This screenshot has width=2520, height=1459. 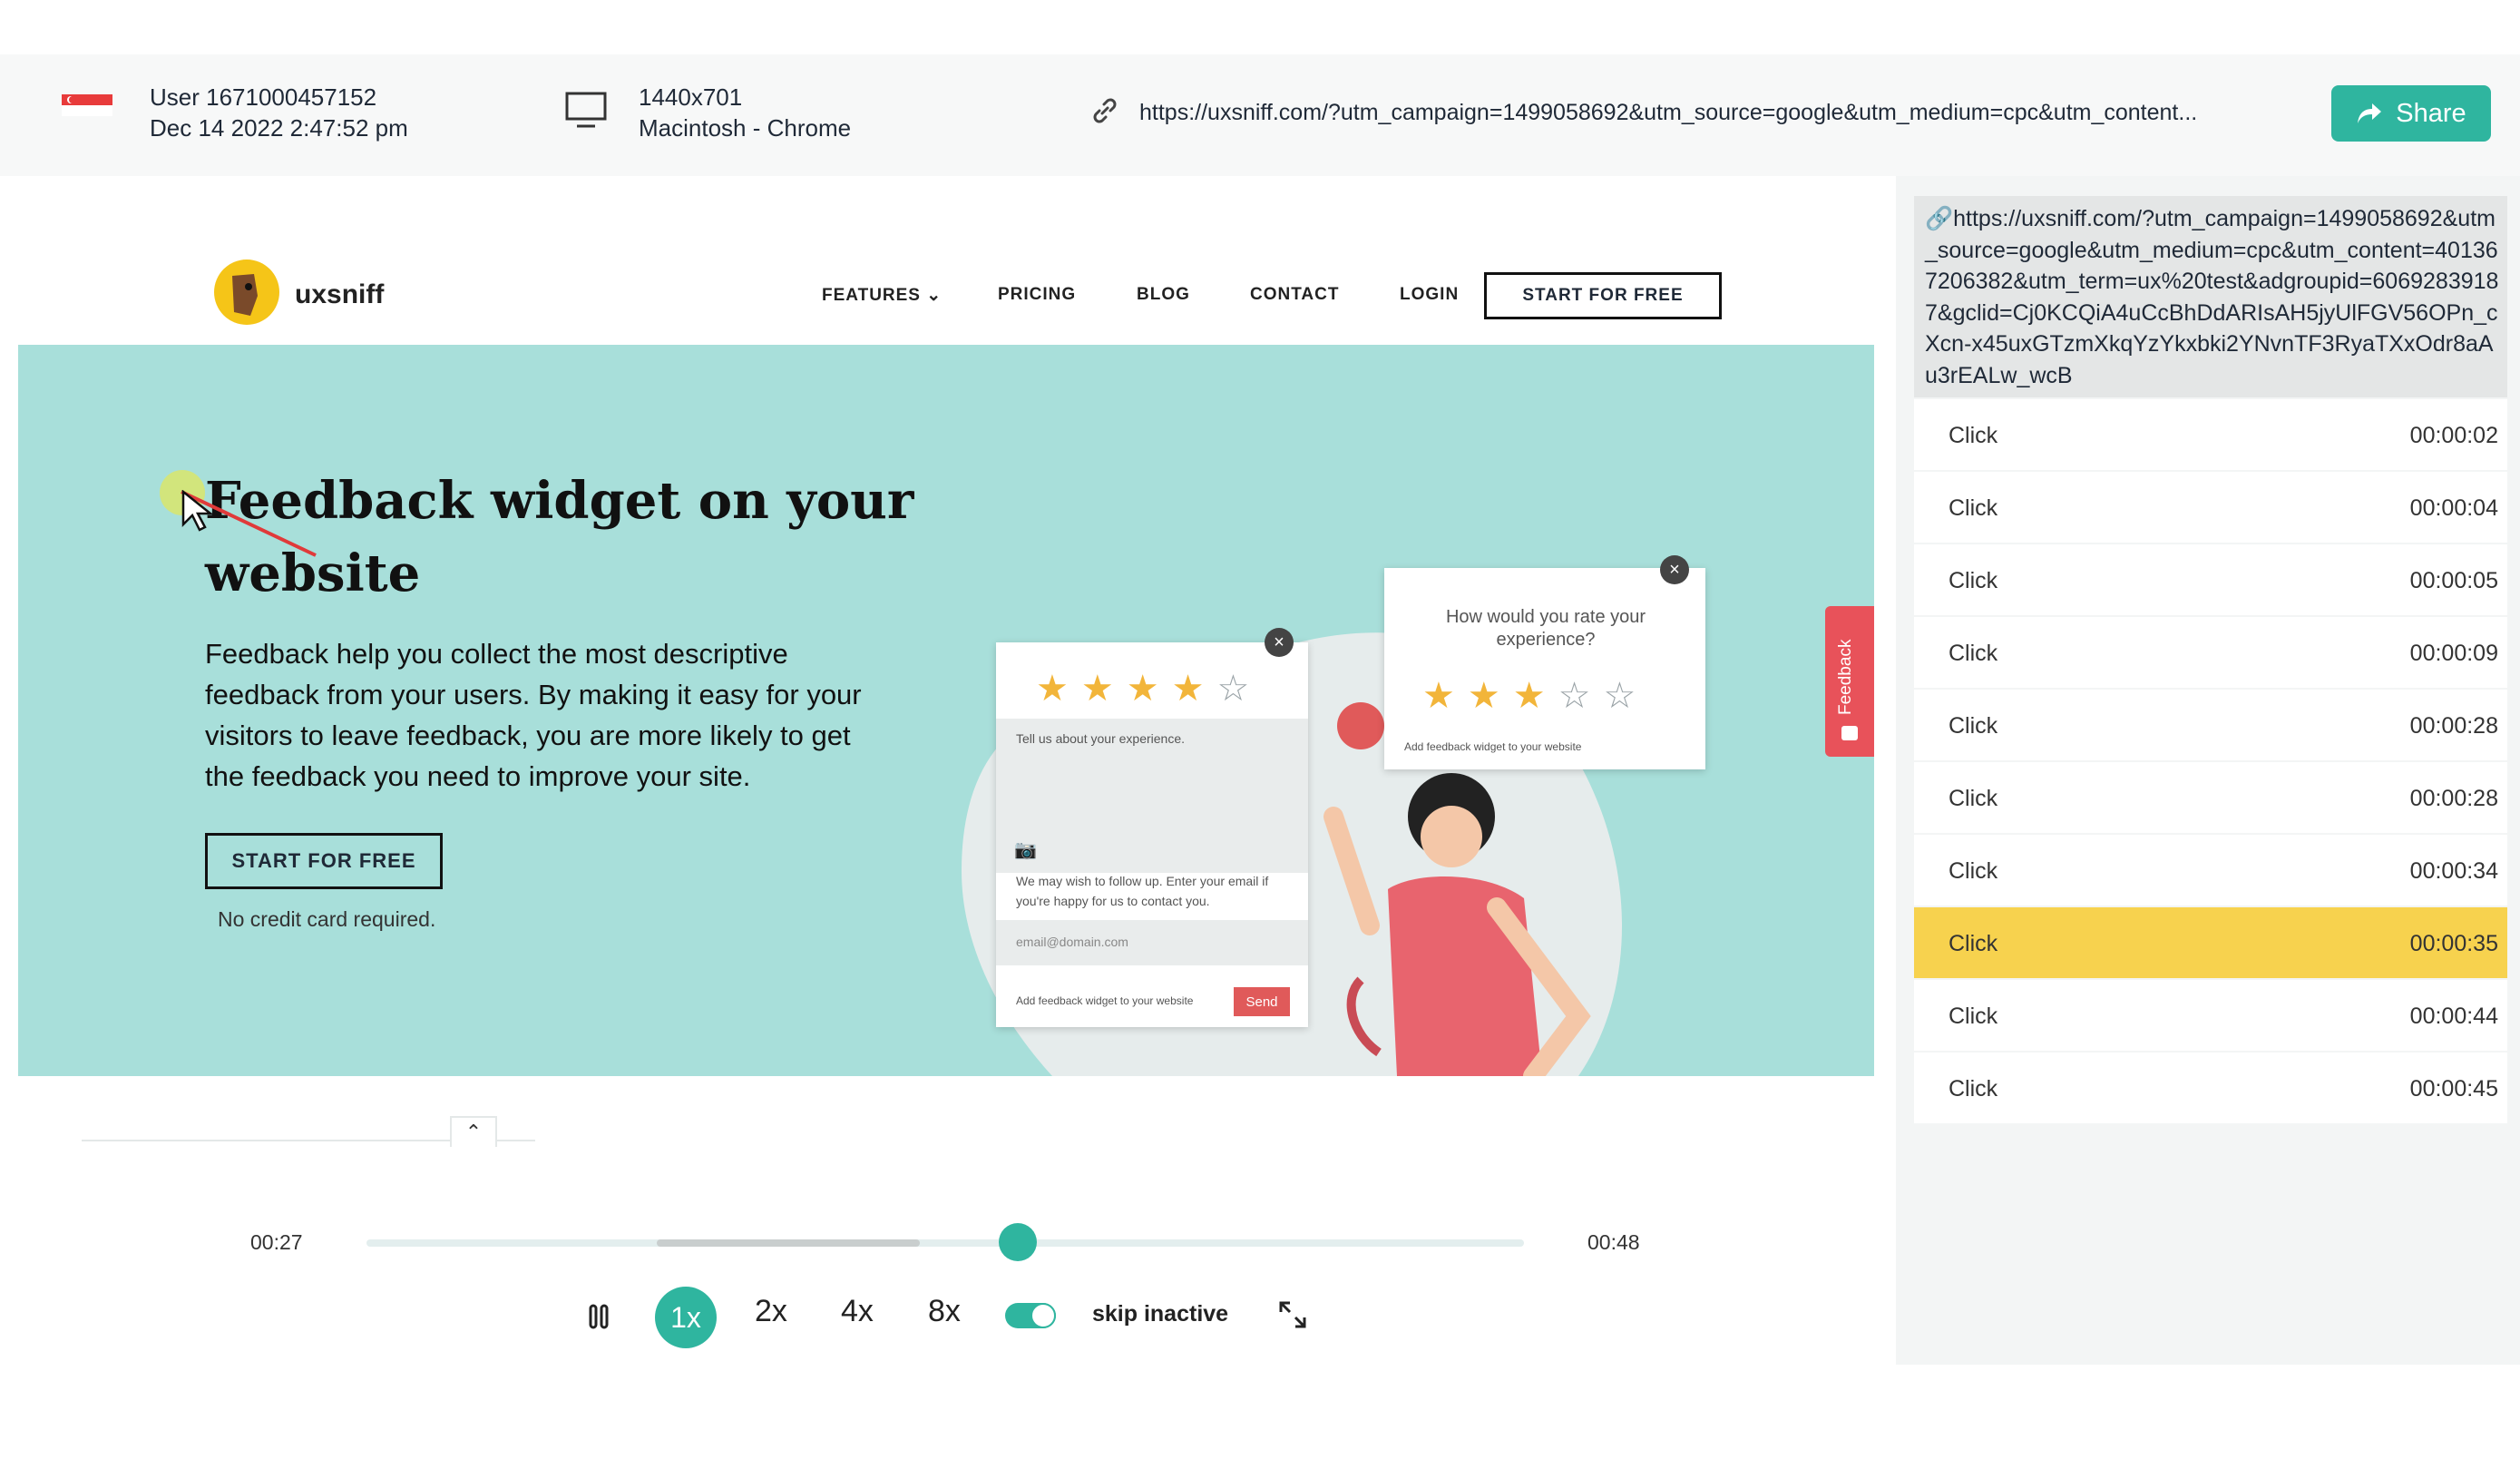 What do you see at coordinates (1017, 1242) in the screenshot?
I see `timeline-scrubber` at bounding box center [1017, 1242].